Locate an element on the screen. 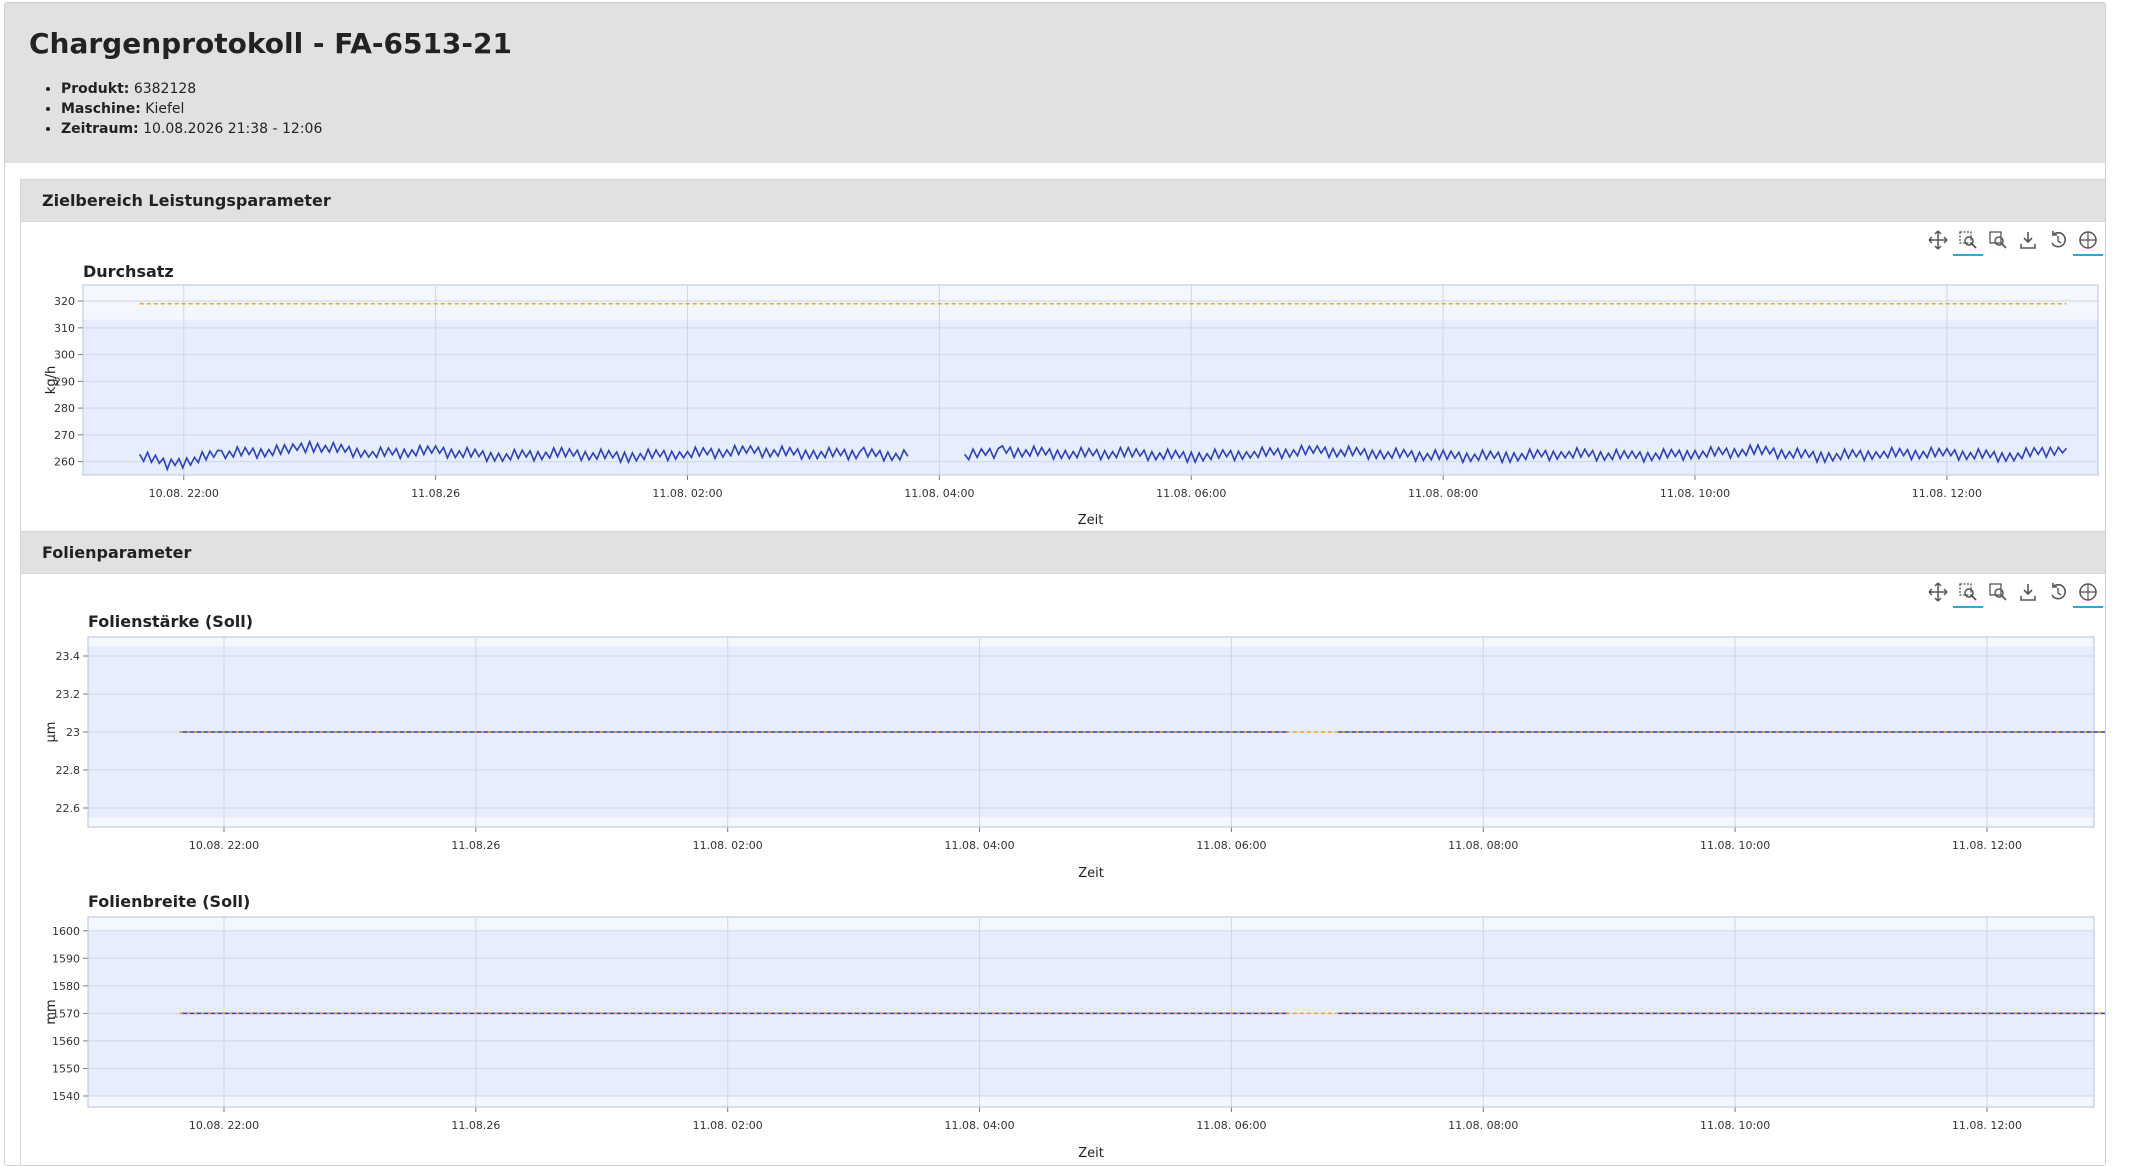 The width and height of the screenshot is (2133, 1166). y-tick-label: 260 is located at coordinates (64, 462).